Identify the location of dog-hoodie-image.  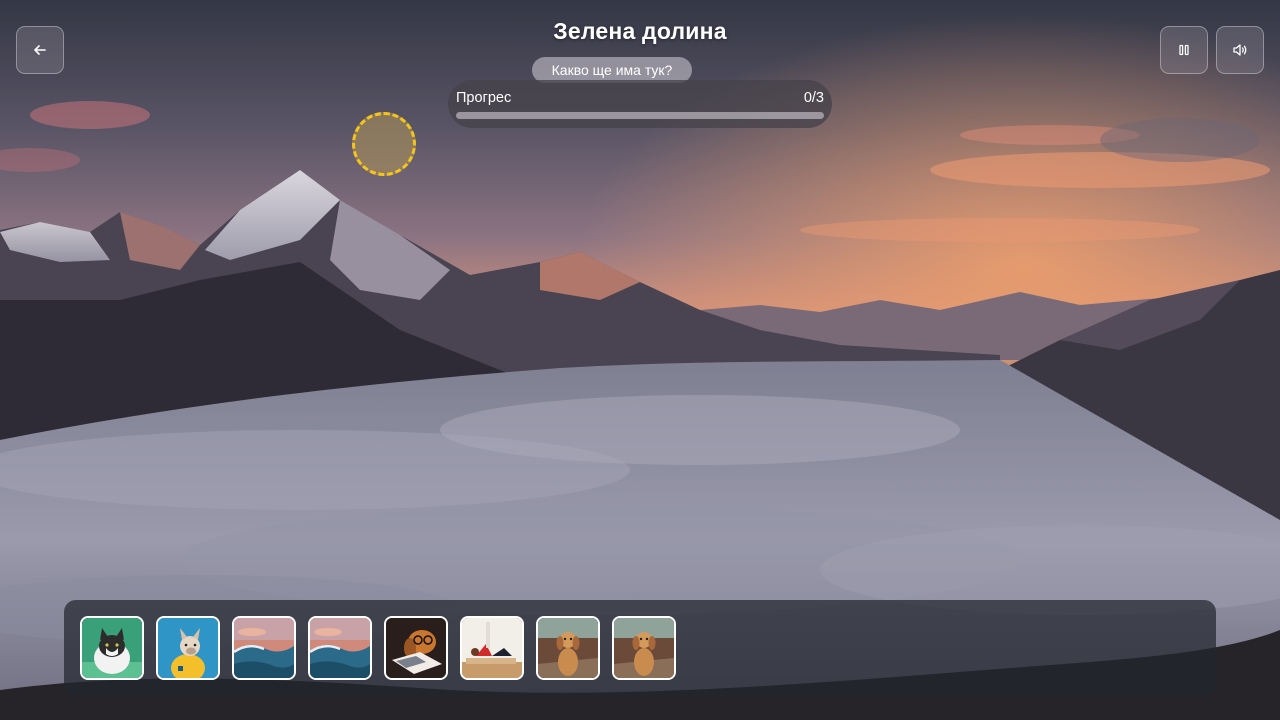
(188, 648).